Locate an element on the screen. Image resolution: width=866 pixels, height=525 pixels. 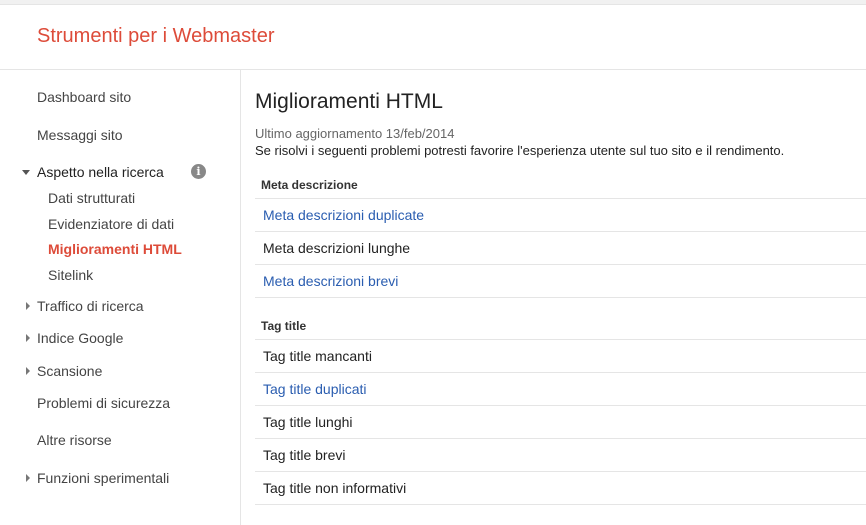
issue-row-title-duplicati: Tag title duplicati is located at coordinates (560, 389).